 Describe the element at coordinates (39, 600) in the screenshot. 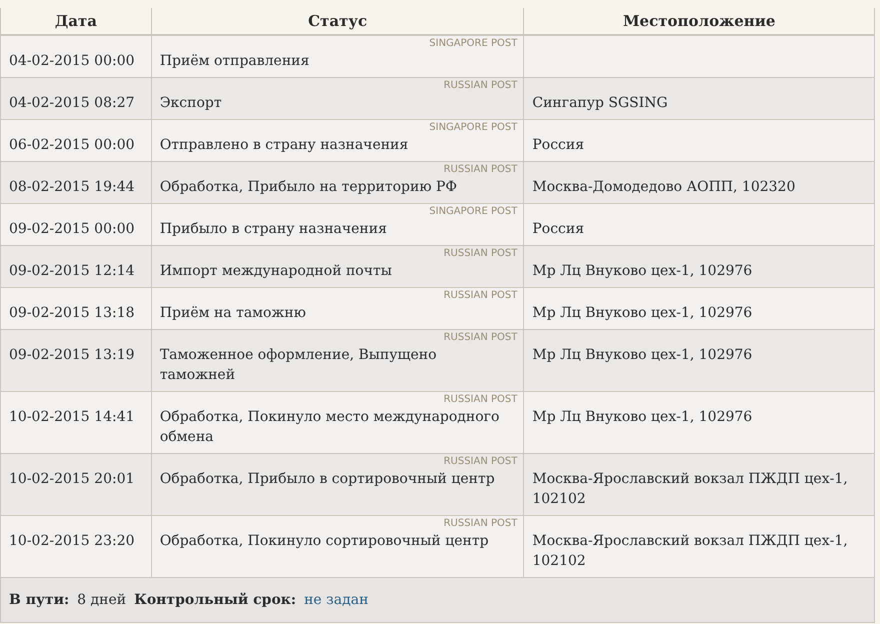

I see `transit-label: В пути:` at that location.